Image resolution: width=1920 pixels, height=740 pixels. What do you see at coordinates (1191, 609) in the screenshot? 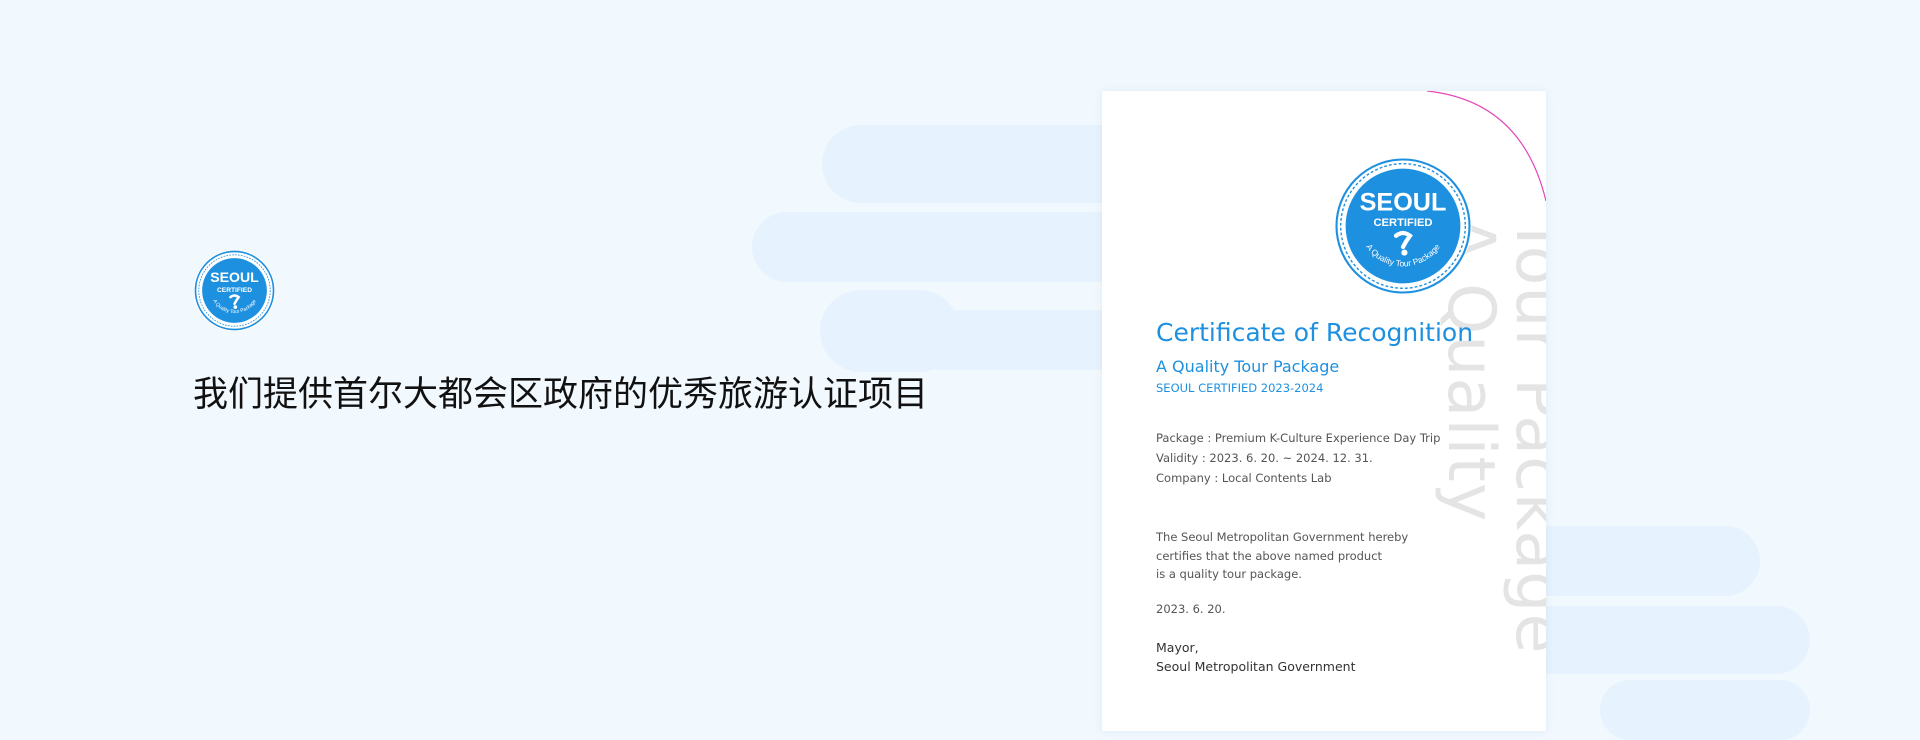
I see `certificate-date: 2023. 6. 20.` at bounding box center [1191, 609].